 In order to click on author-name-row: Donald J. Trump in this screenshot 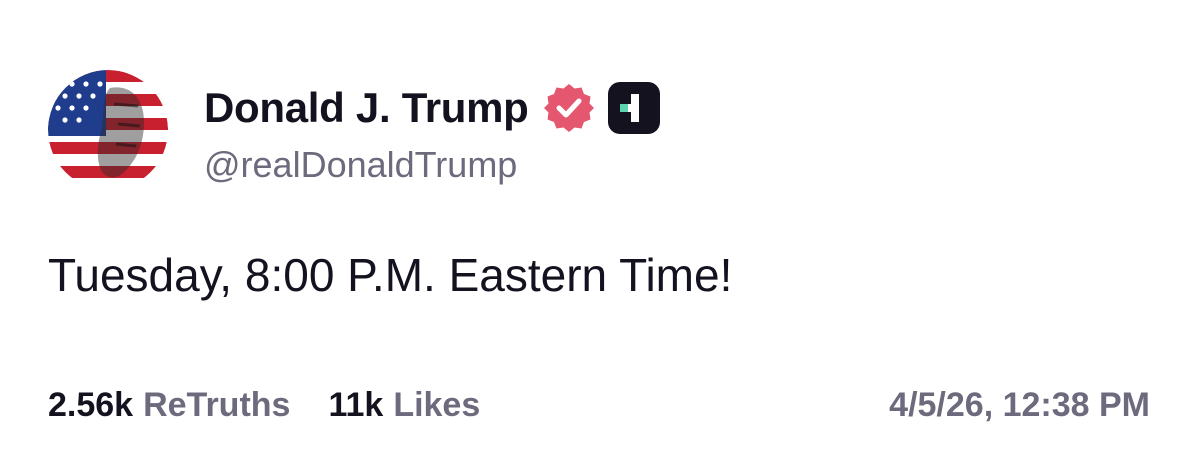, I will do `click(432, 108)`.